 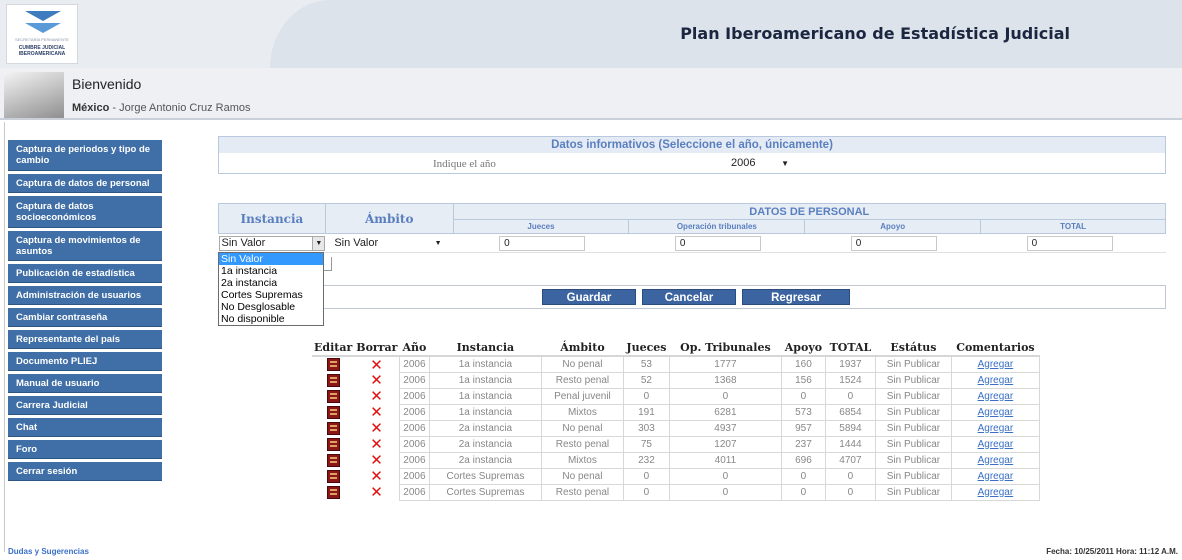 I want to click on action-bar: Guardar Cancelar Regresar, so click(x=692, y=297).